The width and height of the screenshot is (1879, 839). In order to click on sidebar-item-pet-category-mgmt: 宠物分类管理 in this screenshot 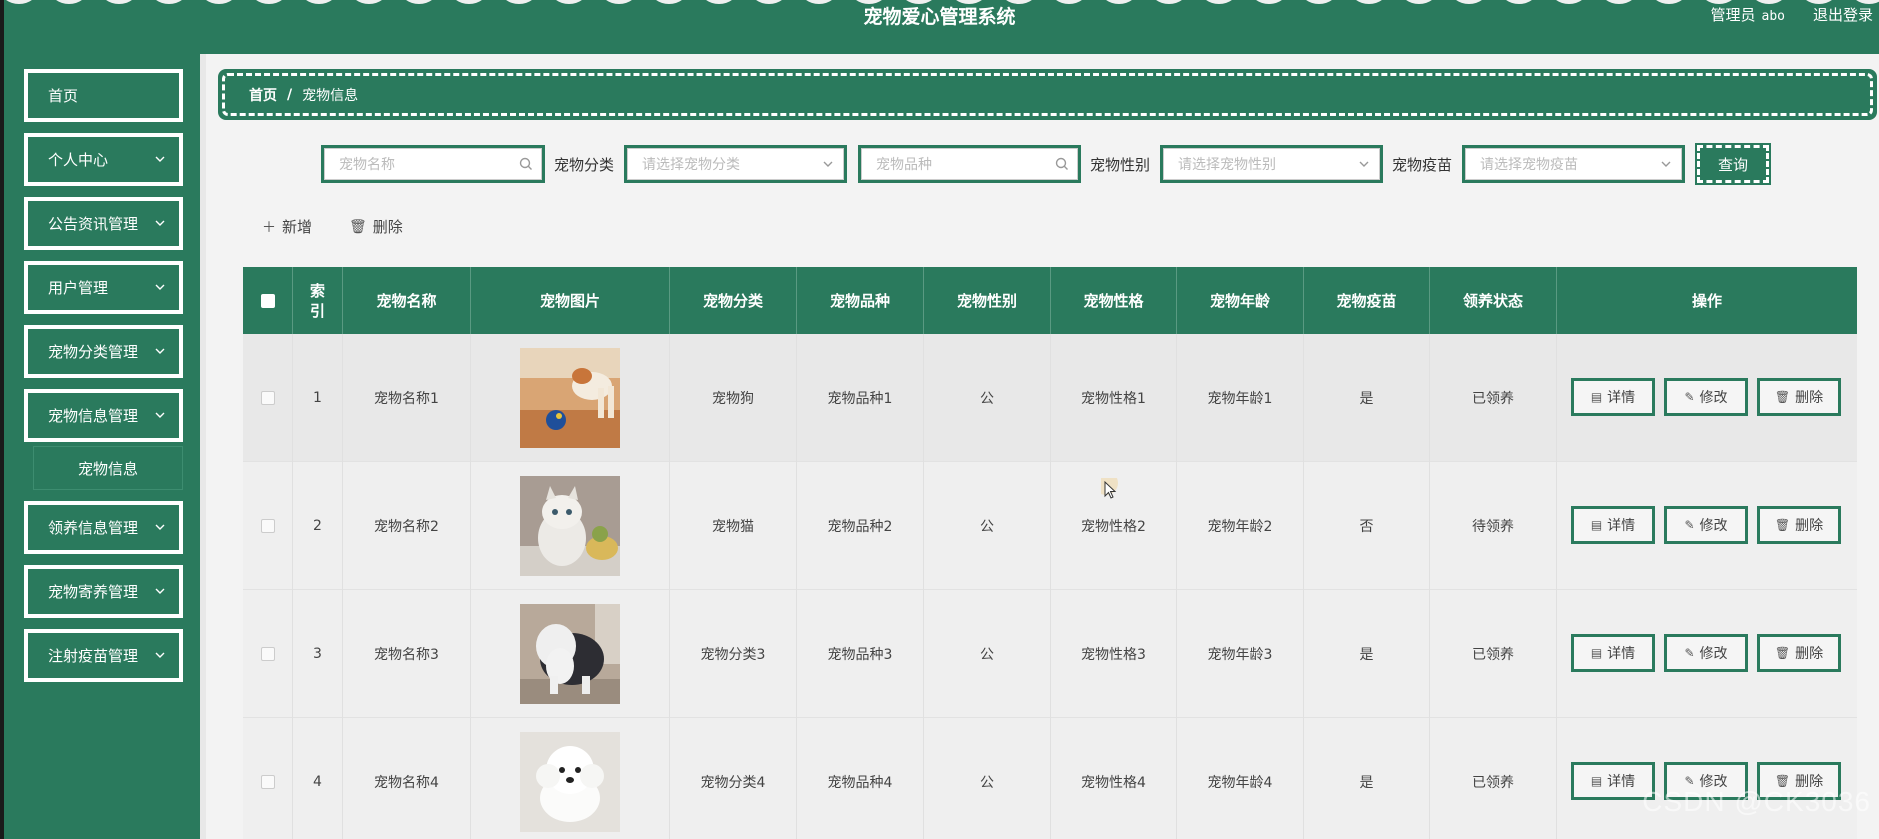, I will do `click(103, 351)`.